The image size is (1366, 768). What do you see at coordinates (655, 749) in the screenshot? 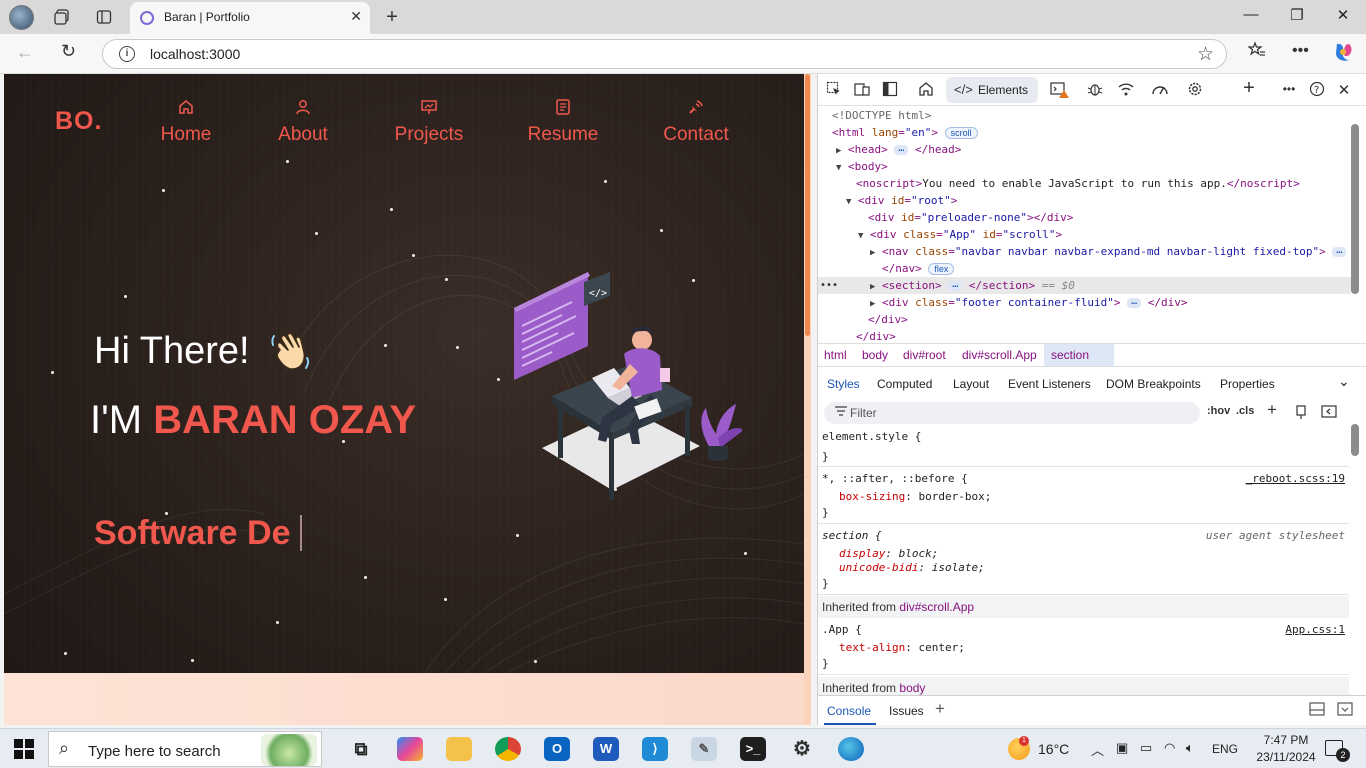
I see `vscode-icon: ⟩` at bounding box center [655, 749].